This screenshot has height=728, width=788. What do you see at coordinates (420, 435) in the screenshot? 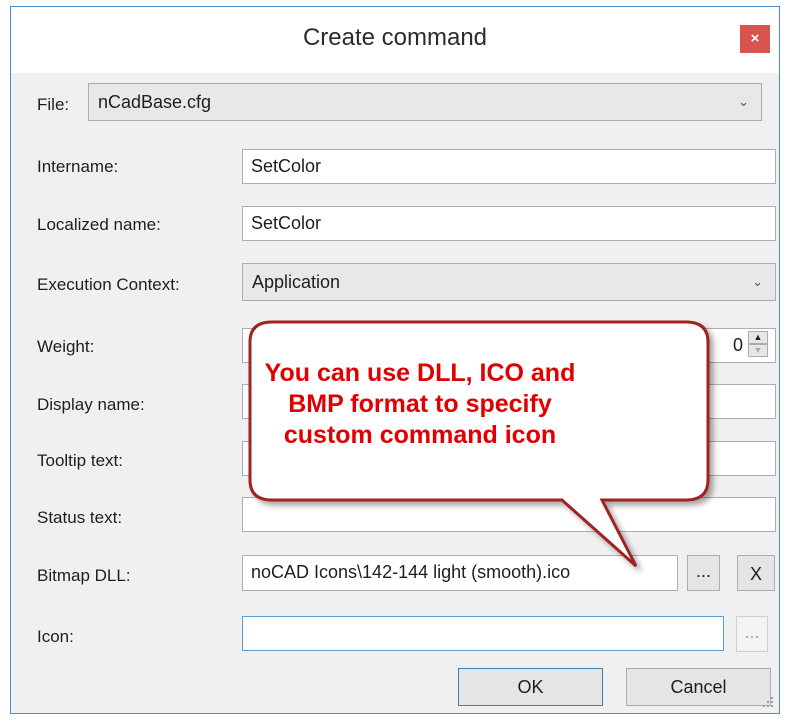
I see `callout-line: custom command icon` at bounding box center [420, 435].